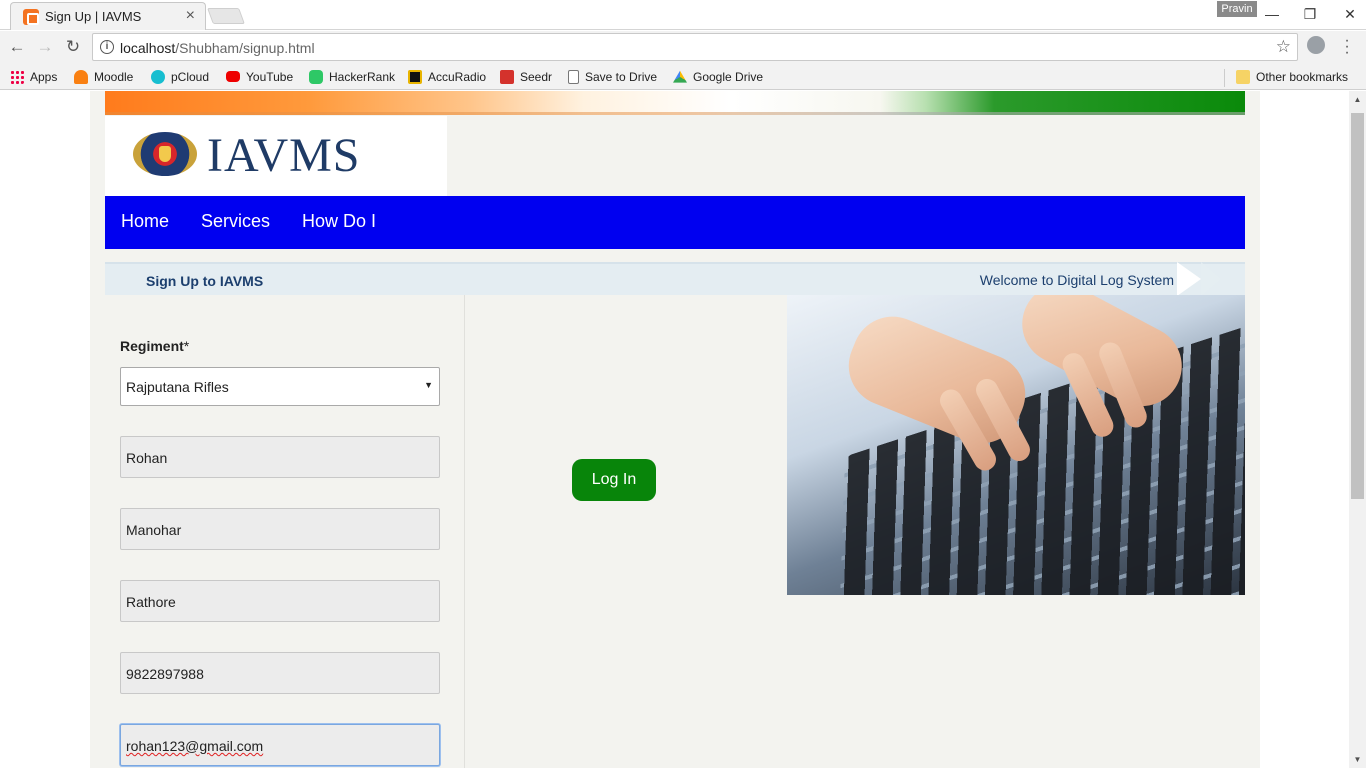 This screenshot has height=768, width=1366. I want to click on vertical-scrollbar: ▲ ▼, so click(1357, 429).